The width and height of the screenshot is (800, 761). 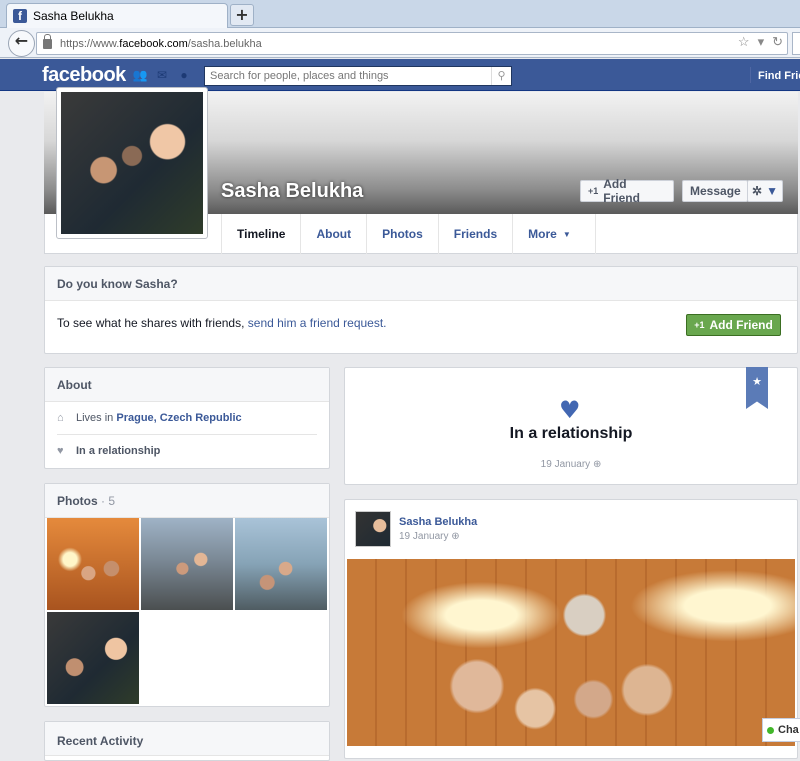 What do you see at coordinates (187, 385) in the screenshot?
I see `about-title: About` at bounding box center [187, 385].